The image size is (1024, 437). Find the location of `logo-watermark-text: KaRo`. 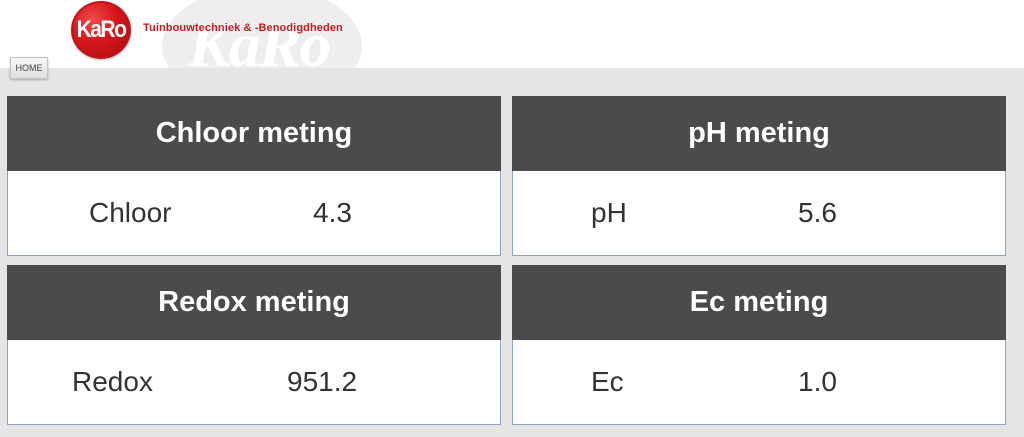

logo-watermark-text: KaRo is located at coordinates (259, 38).